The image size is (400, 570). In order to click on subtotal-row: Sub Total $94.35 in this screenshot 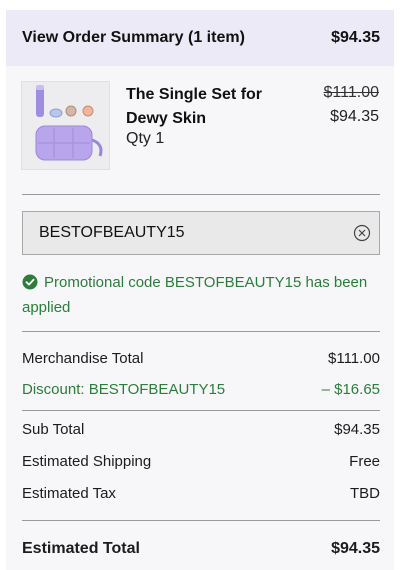, I will do `click(201, 429)`.